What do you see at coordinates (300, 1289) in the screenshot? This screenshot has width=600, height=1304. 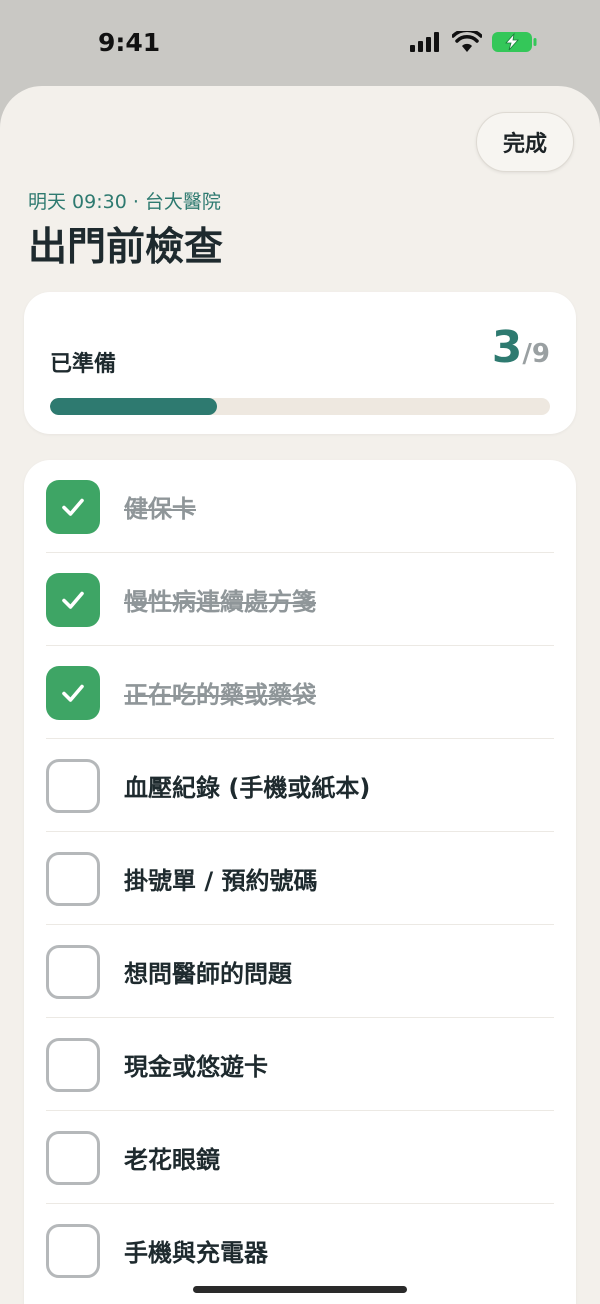 I see `home-indicator` at bounding box center [300, 1289].